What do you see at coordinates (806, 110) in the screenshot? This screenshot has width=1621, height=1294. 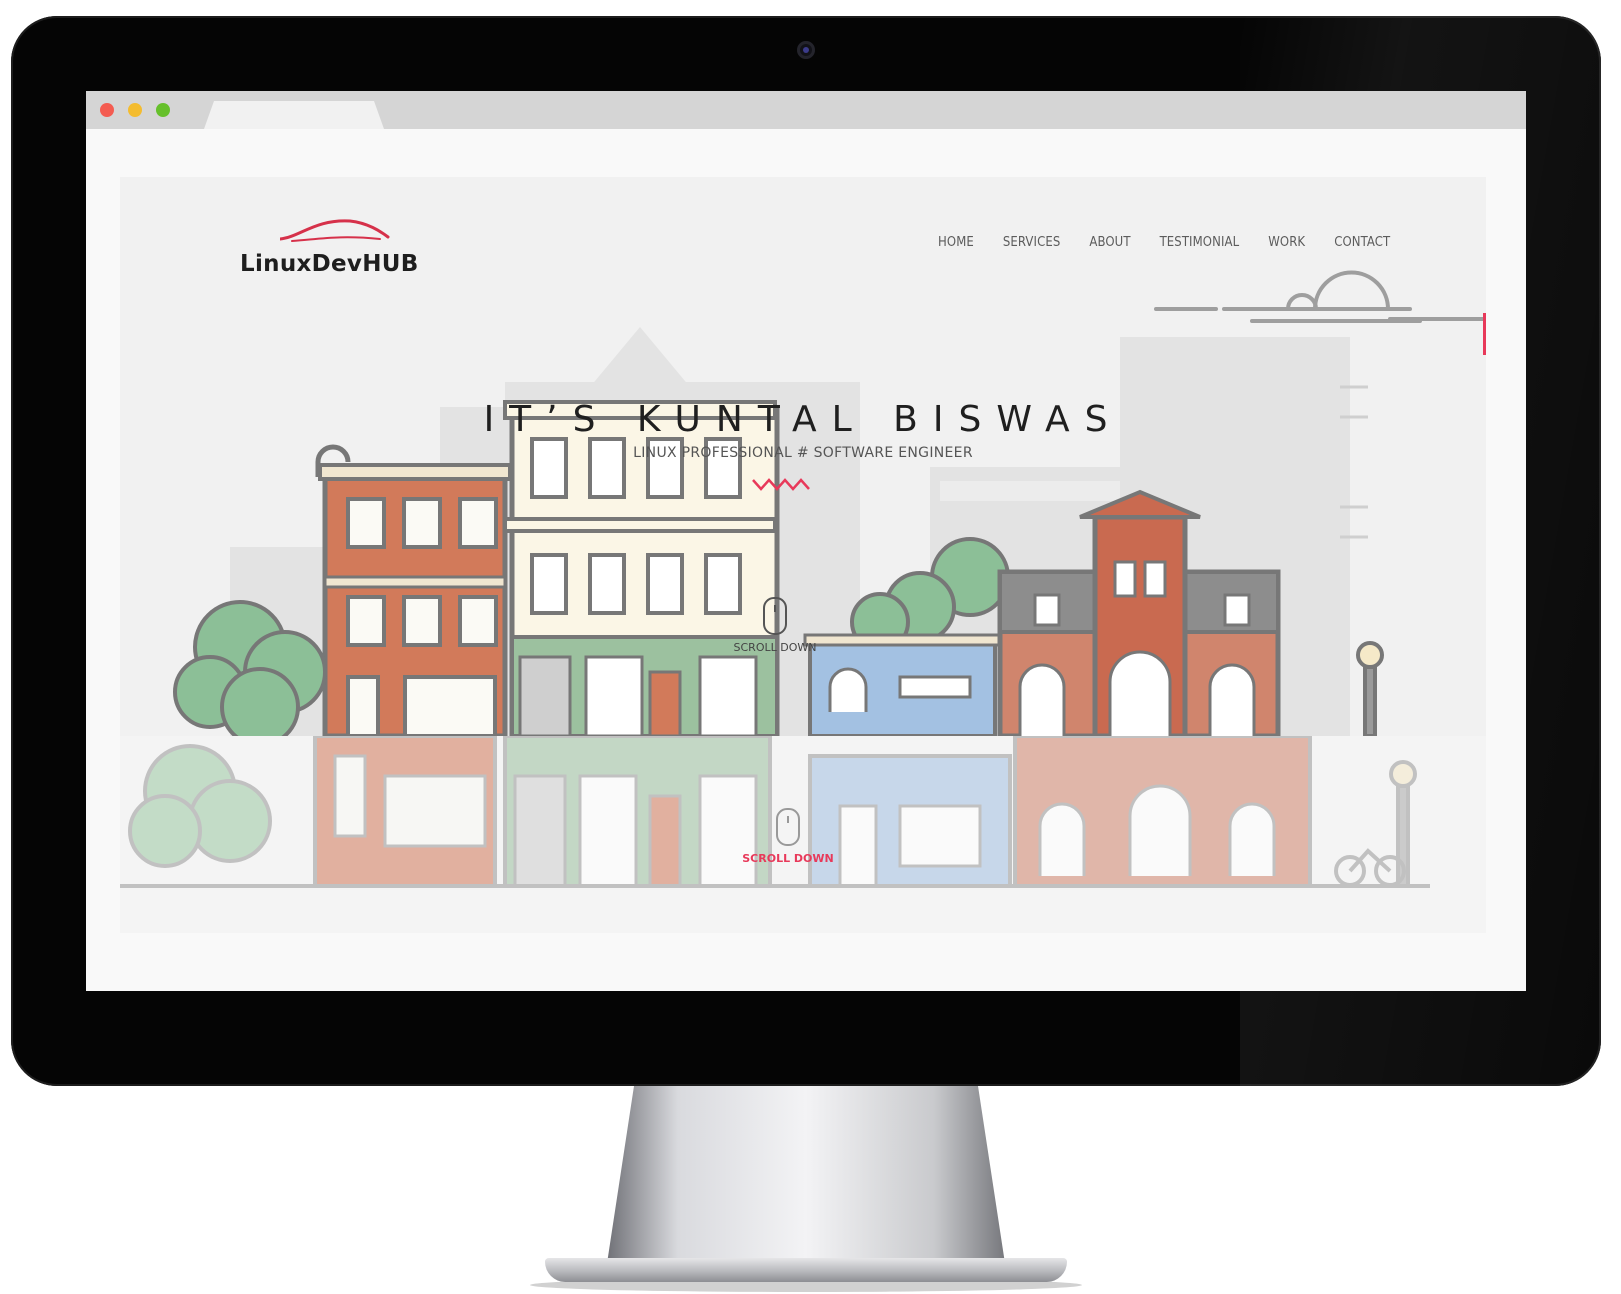 I see `browser-chrome` at bounding box center [806, 110].